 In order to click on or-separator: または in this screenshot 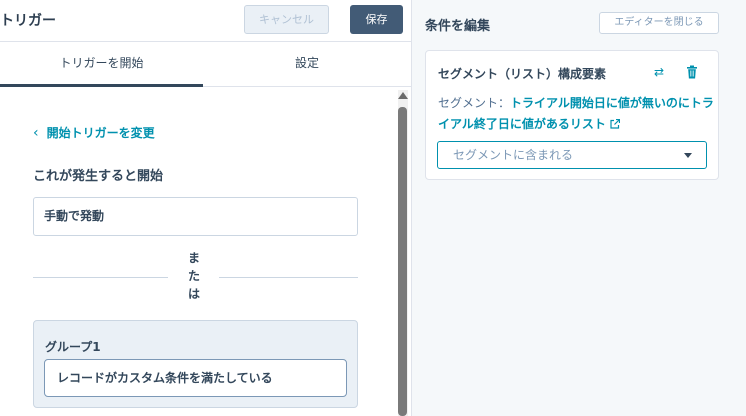, I will do `click(193, 276)`.